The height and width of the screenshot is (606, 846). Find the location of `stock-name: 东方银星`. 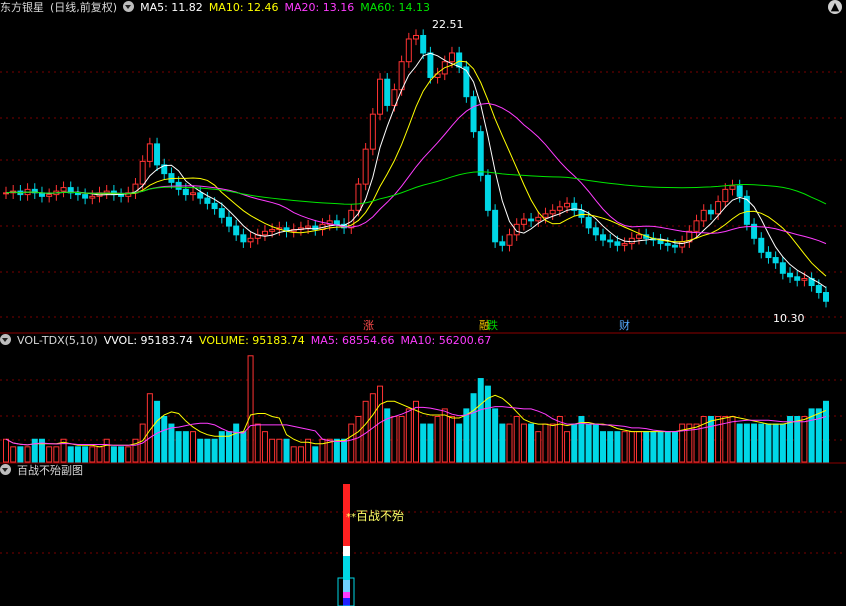

stock-name: 东方银星 is located at coordinates (22, 7).